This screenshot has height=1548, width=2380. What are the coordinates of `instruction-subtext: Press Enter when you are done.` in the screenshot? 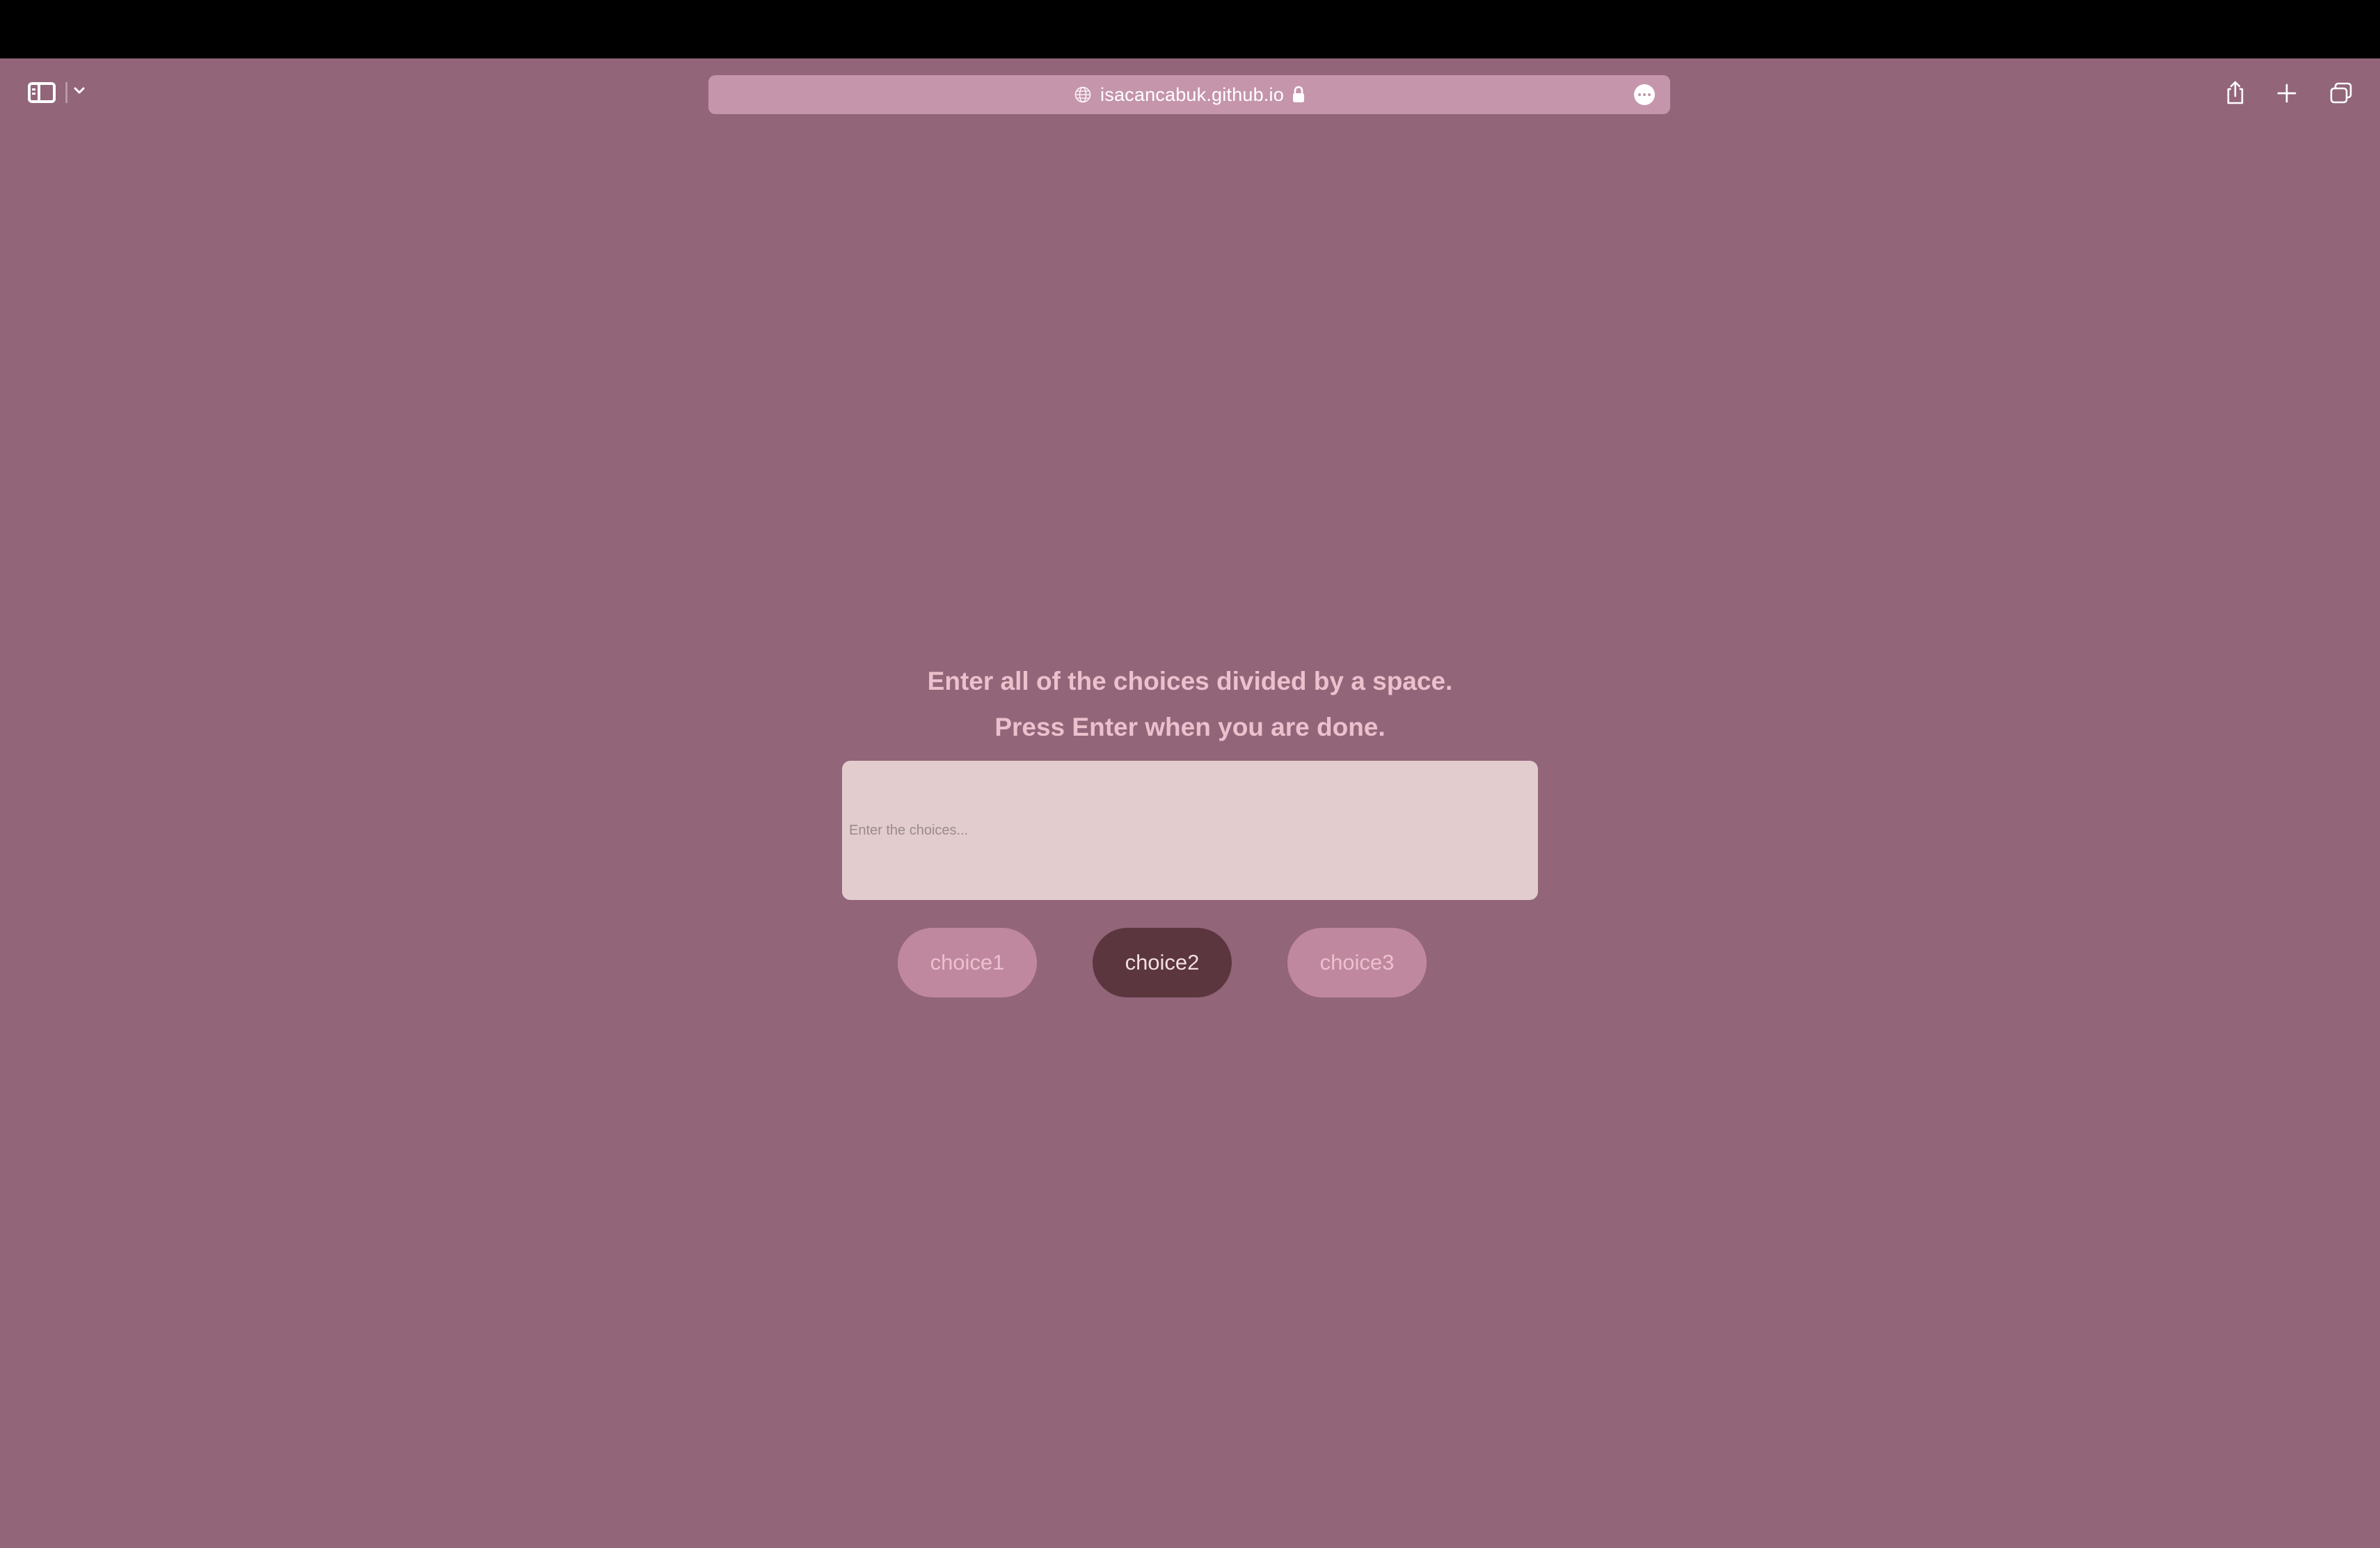 It's located at (1190, 727).